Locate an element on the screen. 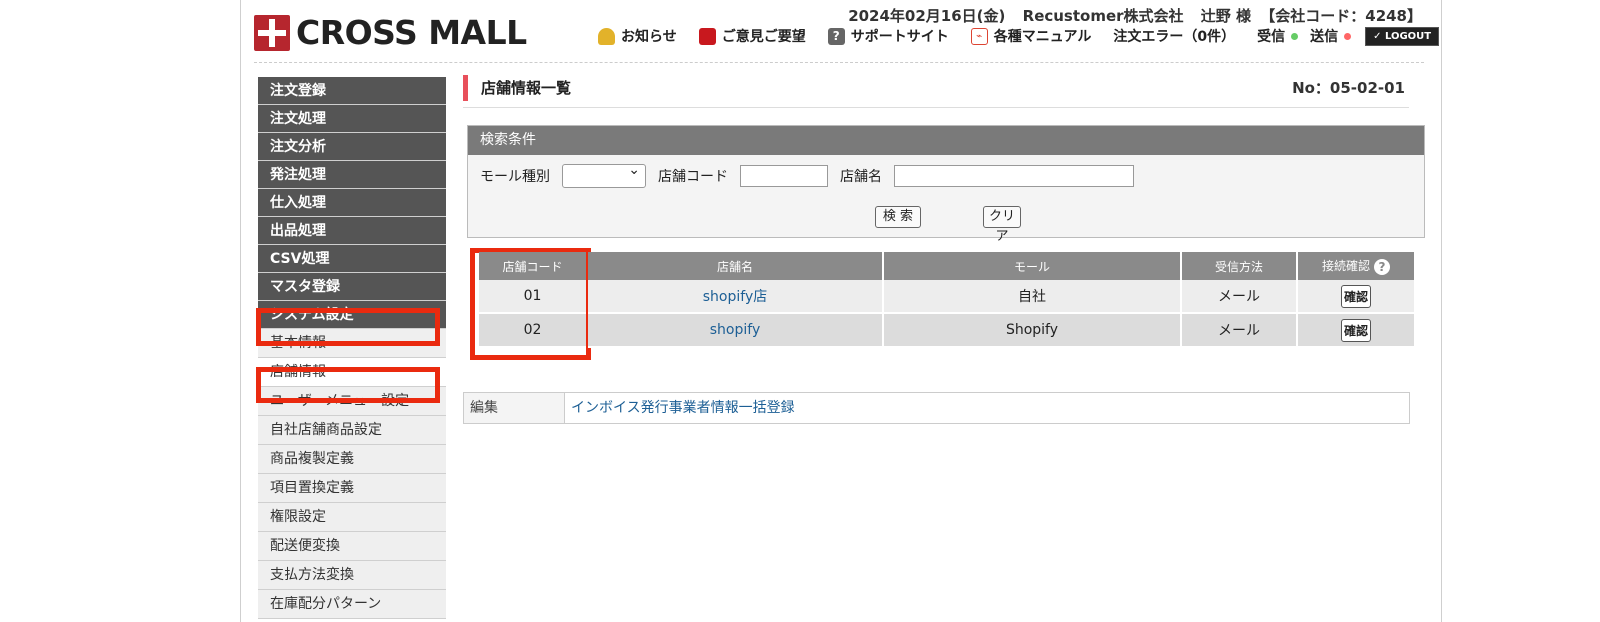 The height and width of the screenshot is (622, 1600). sidebar-item-order-register: 注文登録 is located at coordinates (352, 91).